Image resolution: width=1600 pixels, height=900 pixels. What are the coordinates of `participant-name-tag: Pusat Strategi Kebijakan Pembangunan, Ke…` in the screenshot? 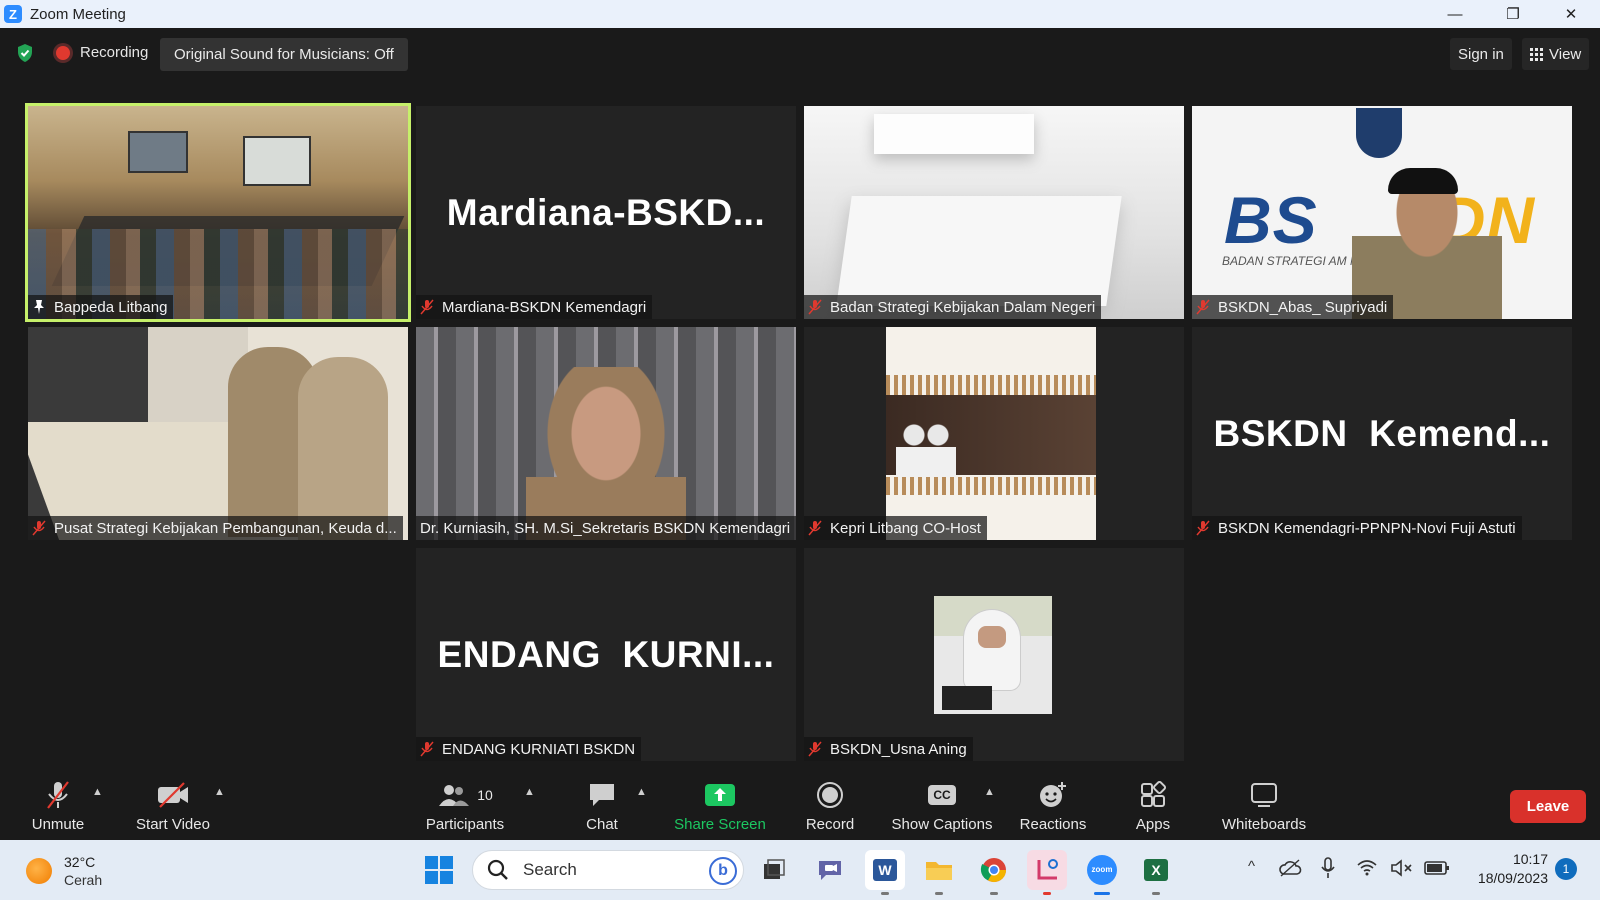 It's located at (215, 528).